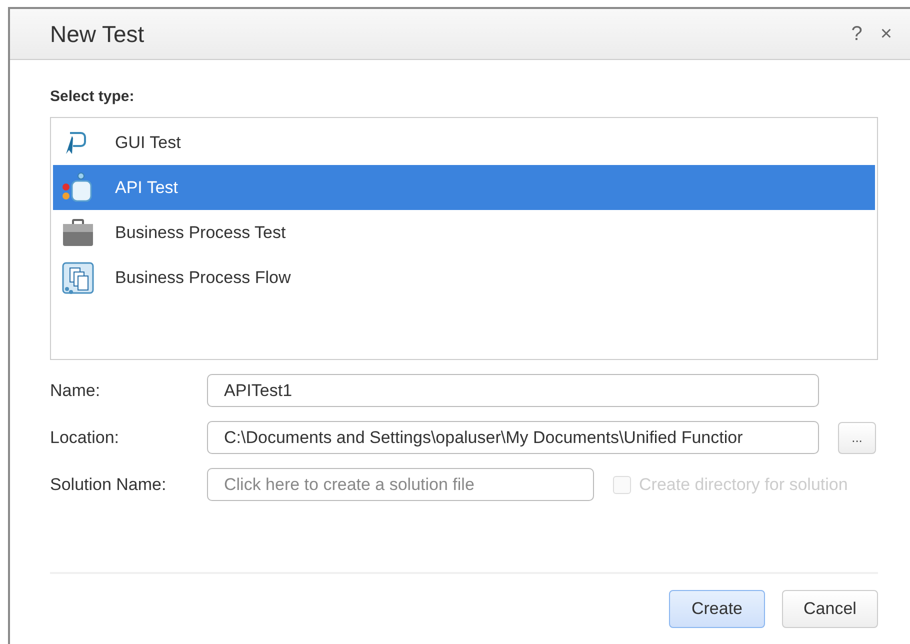  Describe the element at coordinates (98, 34) in the screenshot. I see `dialog-title: New Test` at that location.